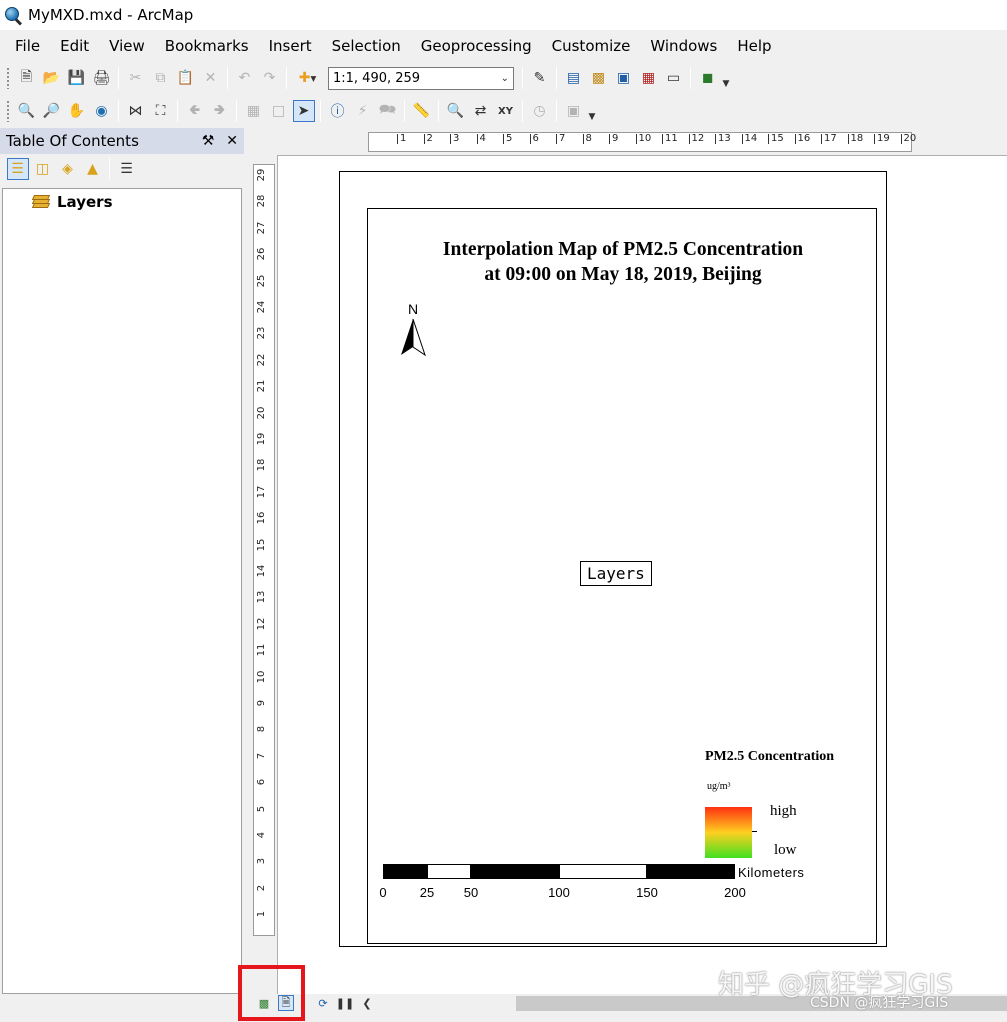 This screenshot has width=1007, height=1022. Describe the element at coordinates (674, 78) in the screenshot. I see `python-window-icon: ▭` at that location.